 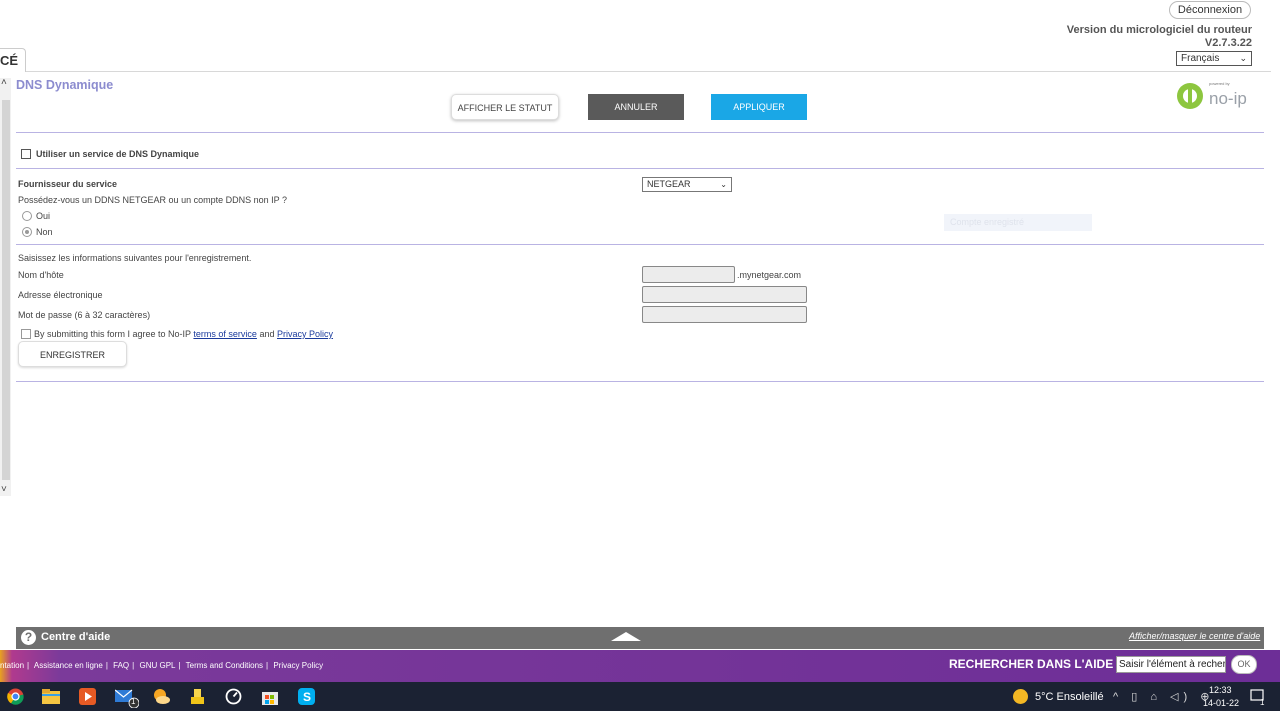 I want to click on email-input, so click(x=724, y=294).